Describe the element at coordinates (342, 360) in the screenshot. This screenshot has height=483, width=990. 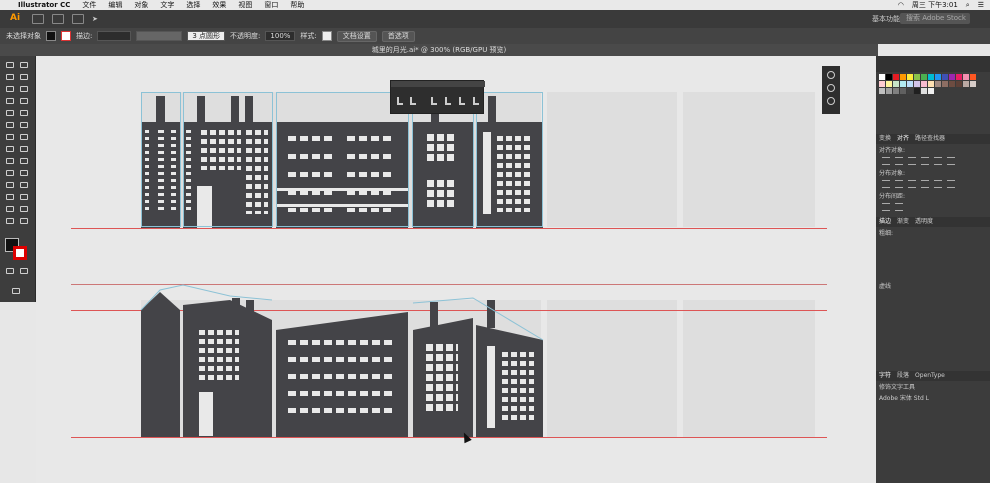
I see `perspective-buildings` at that location.